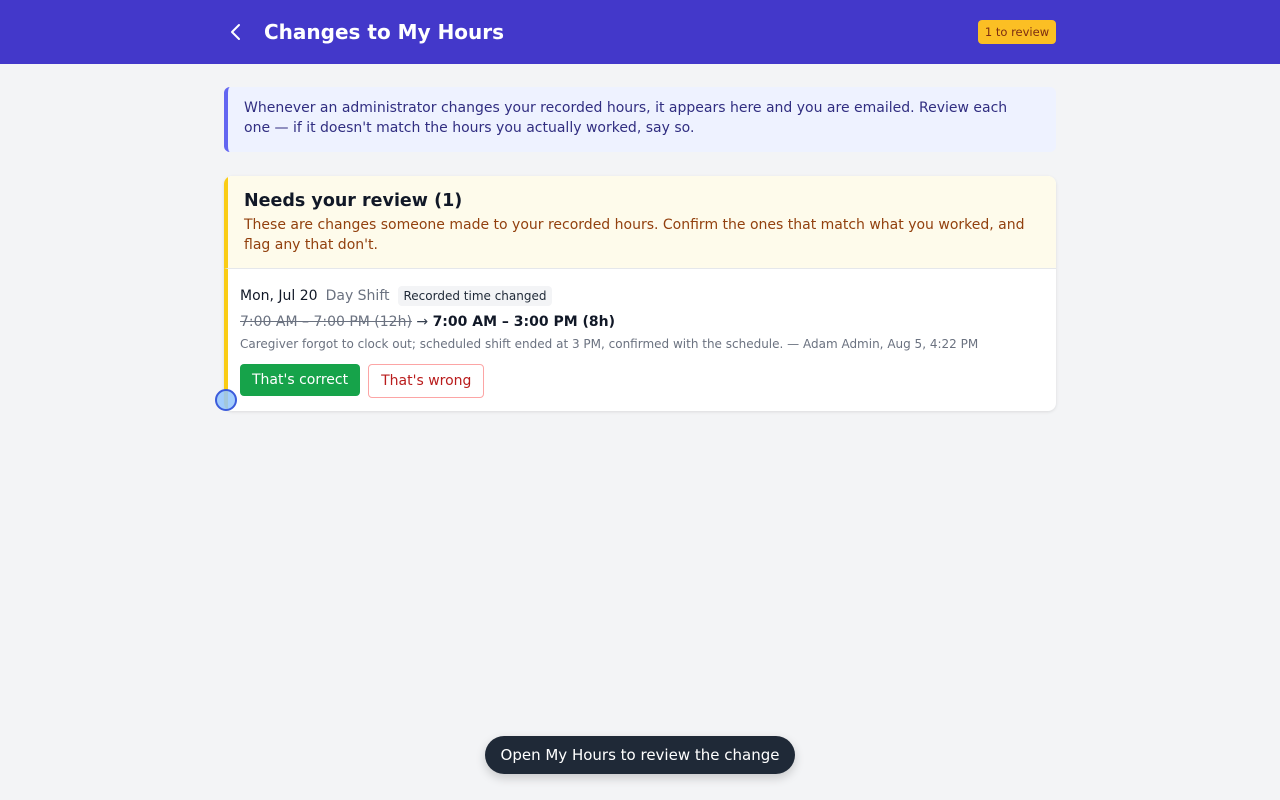 Image resolution: width=1280 pixels, height=800 pixels. What do you see at coordinates (300, 380) in the screenshot?
I see `confirm-correct-button: That's correct` at bounding box center [300, 380].